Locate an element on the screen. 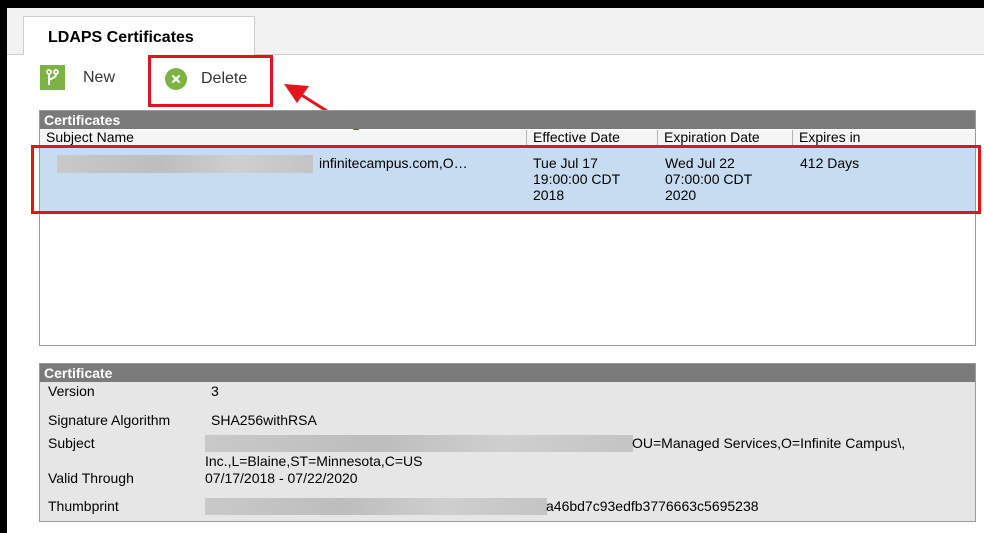 The height and width of the screenshot is (533, 984). col-expires-in: Expires in is located at coordinates (884, 138).